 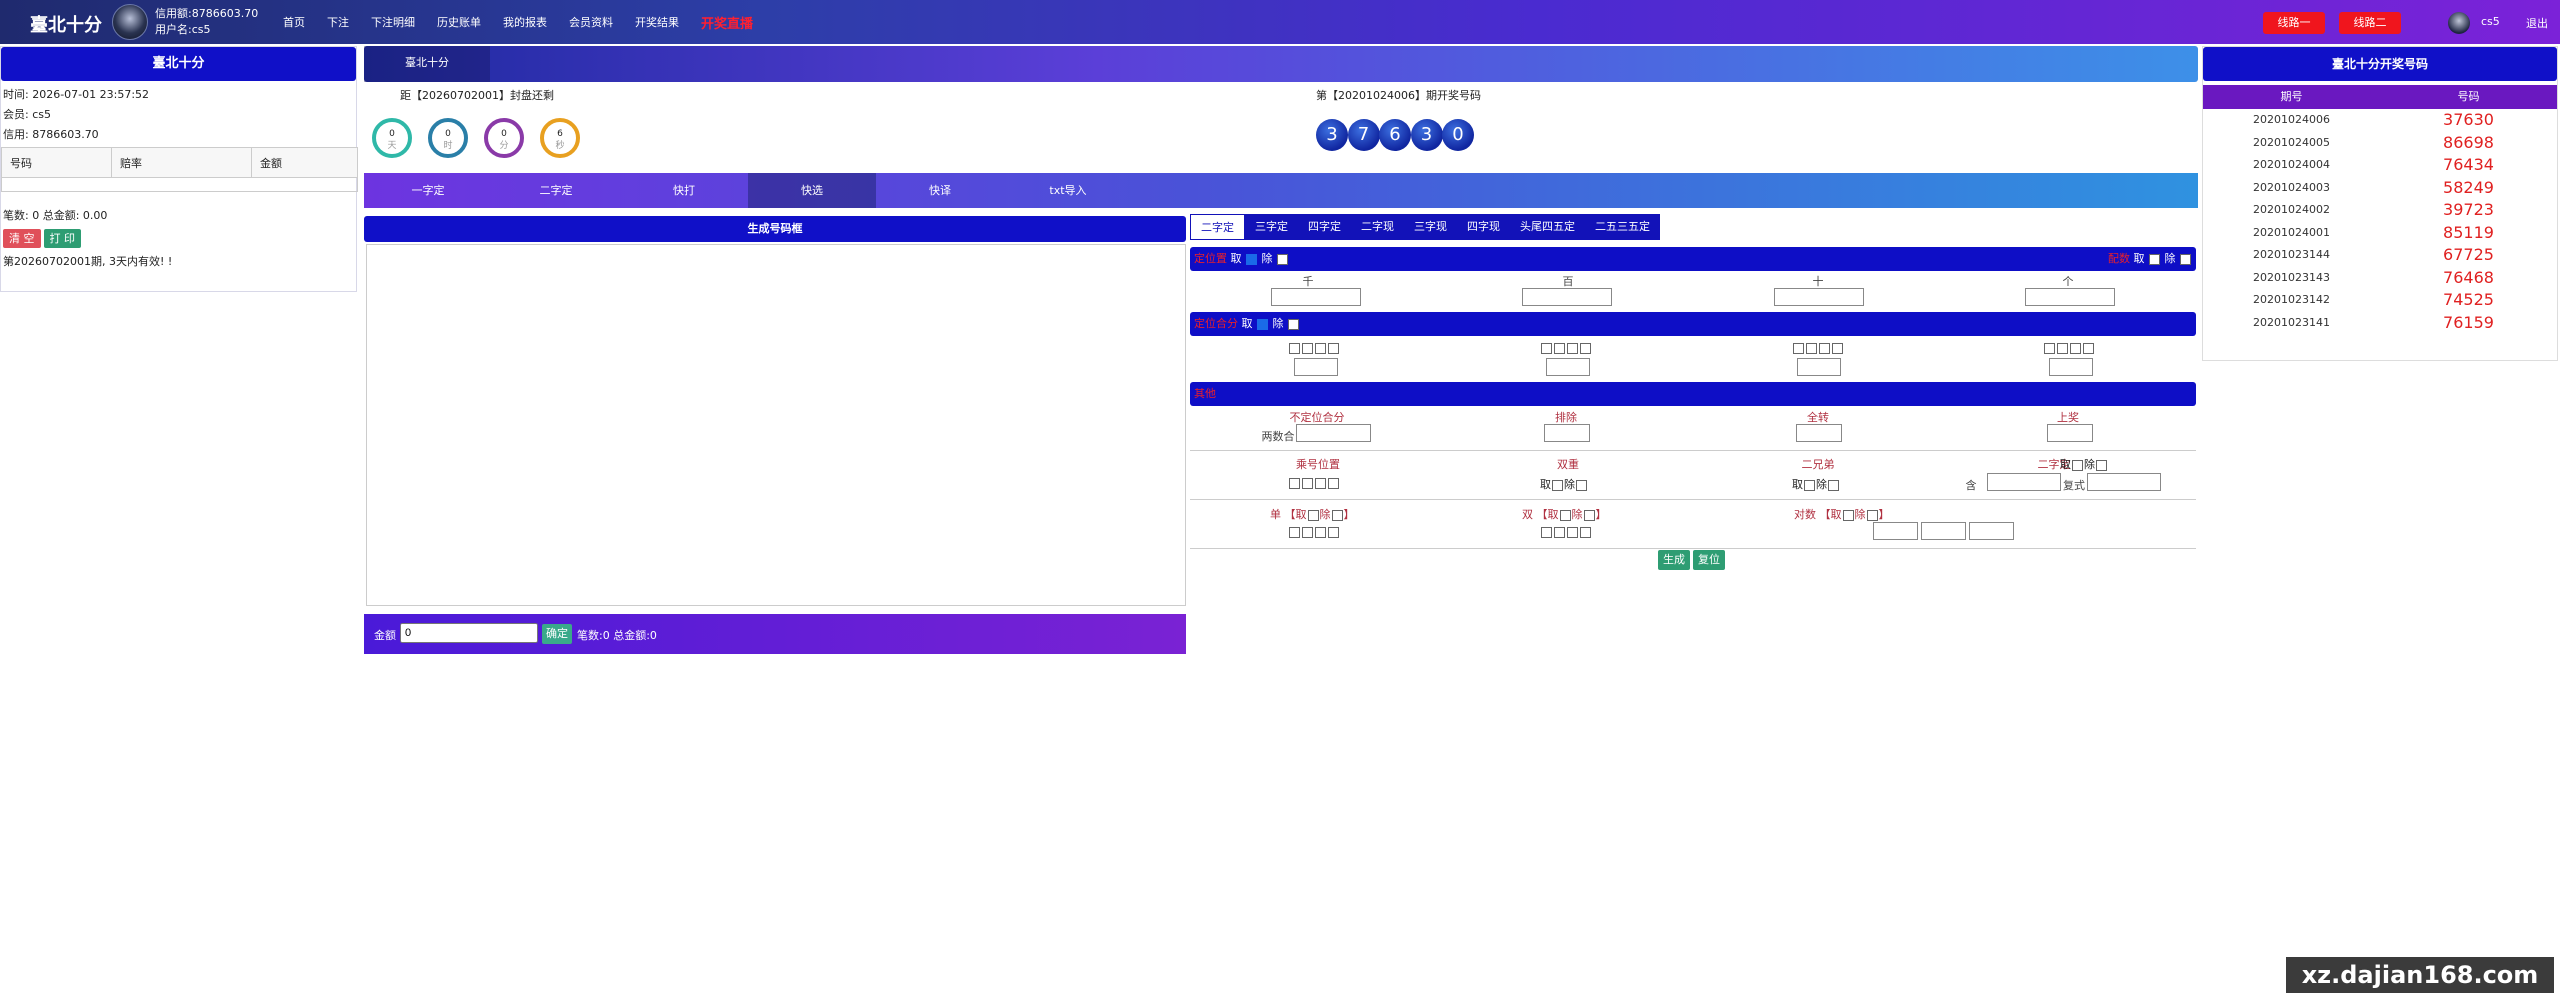 What do you see at coordinates (1377, 227) in the screenshot?
I see `sub-tab: 二字现` at bounding box center [1377, 227].